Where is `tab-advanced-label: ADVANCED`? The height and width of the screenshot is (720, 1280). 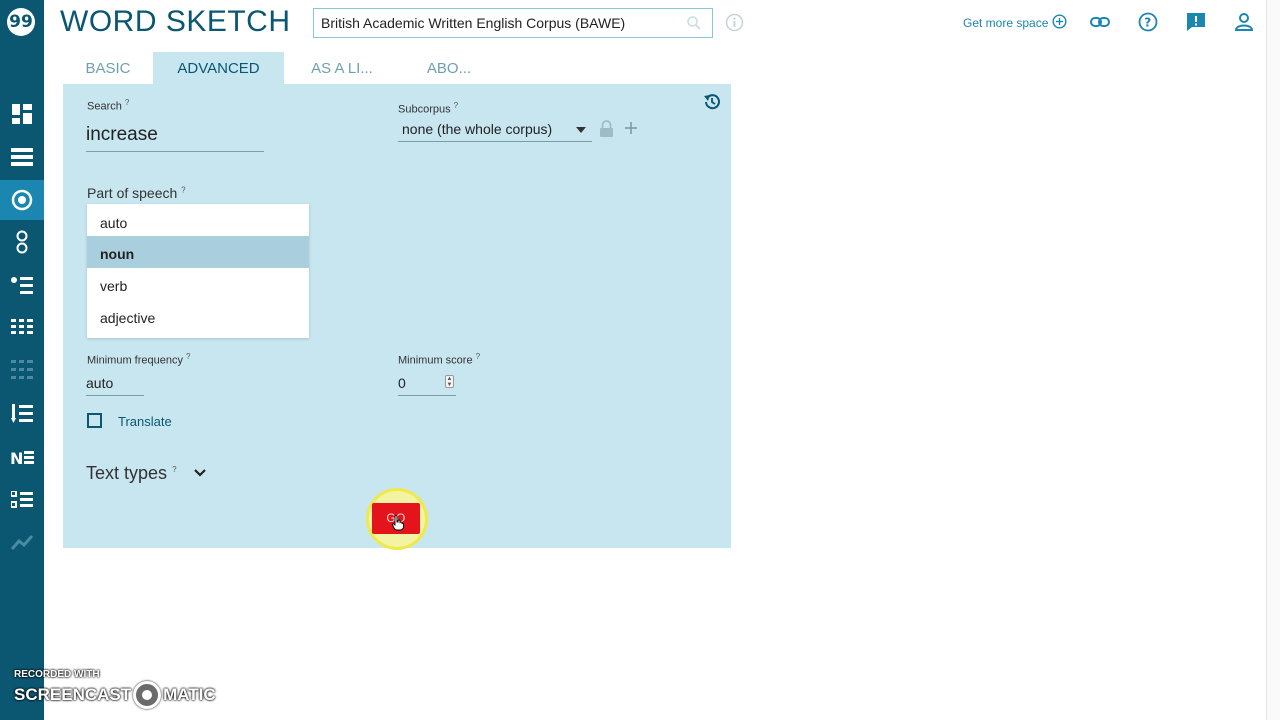 tab-advanced-label: ADVANCED is located at coordinates (218, 68).